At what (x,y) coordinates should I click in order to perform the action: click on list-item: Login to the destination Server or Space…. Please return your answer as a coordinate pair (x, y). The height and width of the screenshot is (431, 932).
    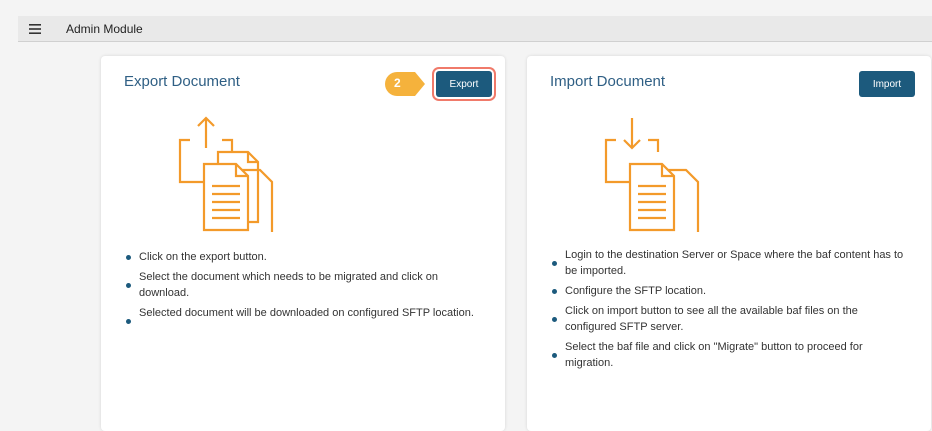
    Looking at the image, I should click on (729, 263).